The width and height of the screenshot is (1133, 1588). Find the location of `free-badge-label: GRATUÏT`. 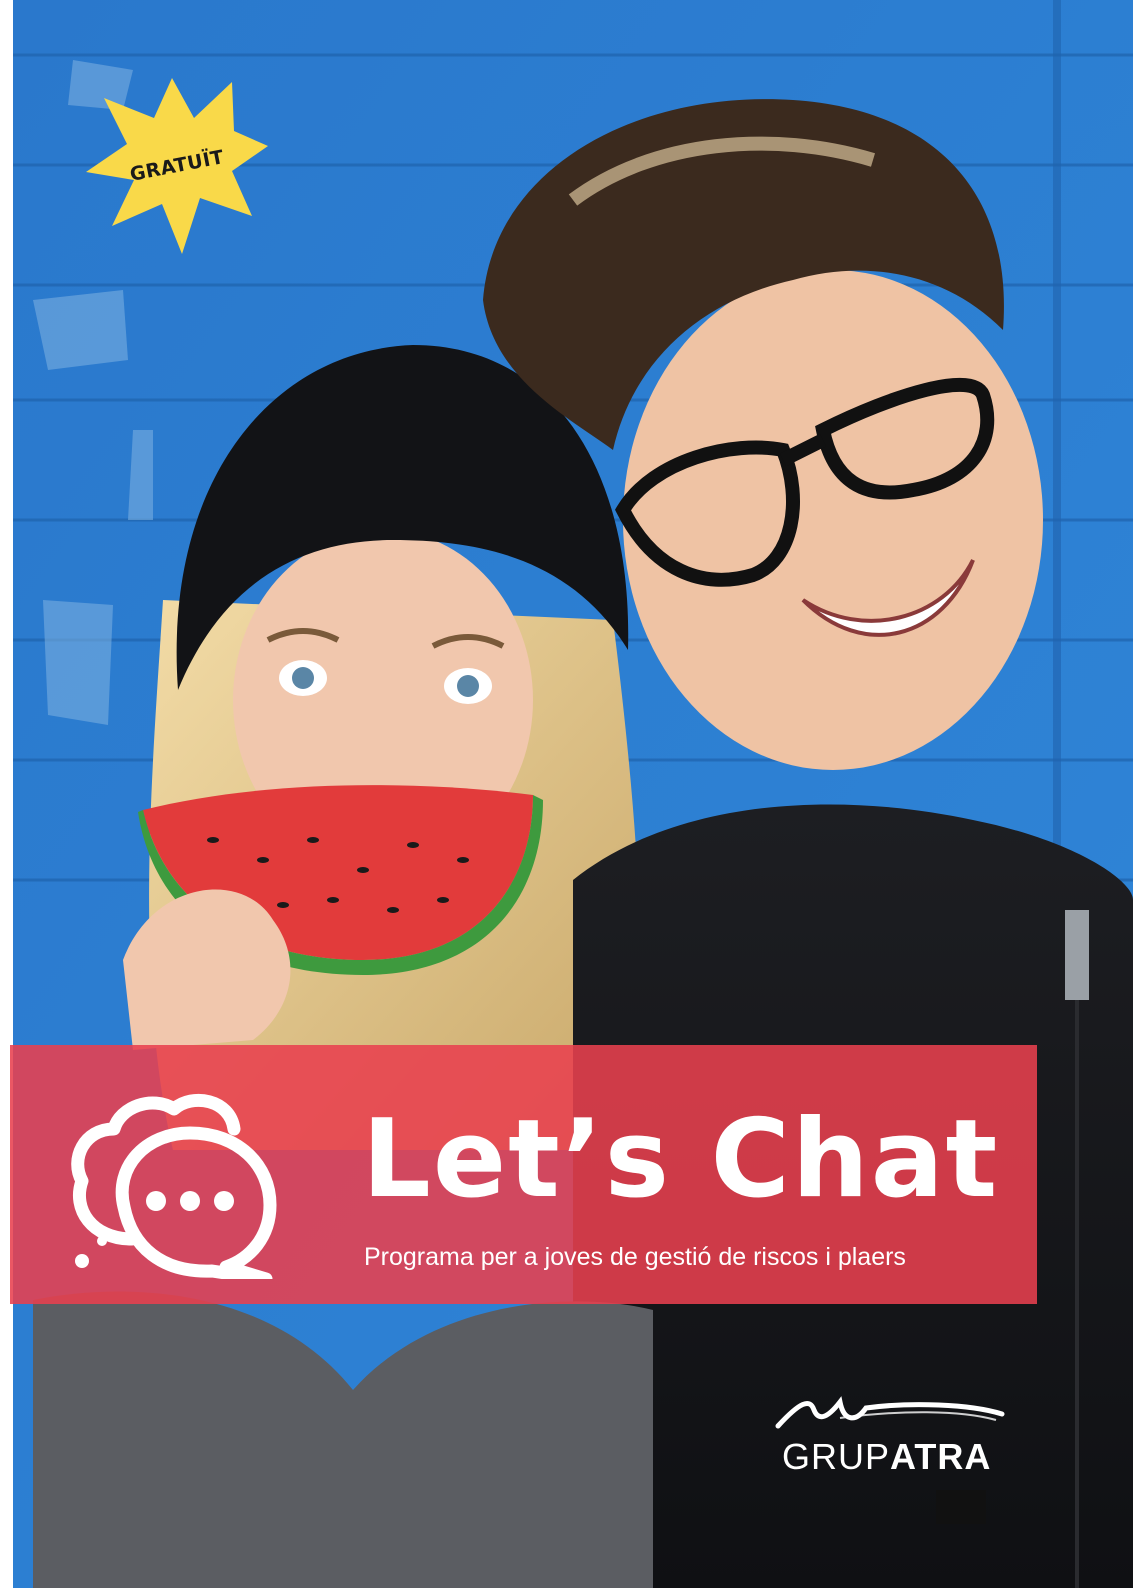

free-badge-label: GRATUÏT is located at coordinates (177, 166).